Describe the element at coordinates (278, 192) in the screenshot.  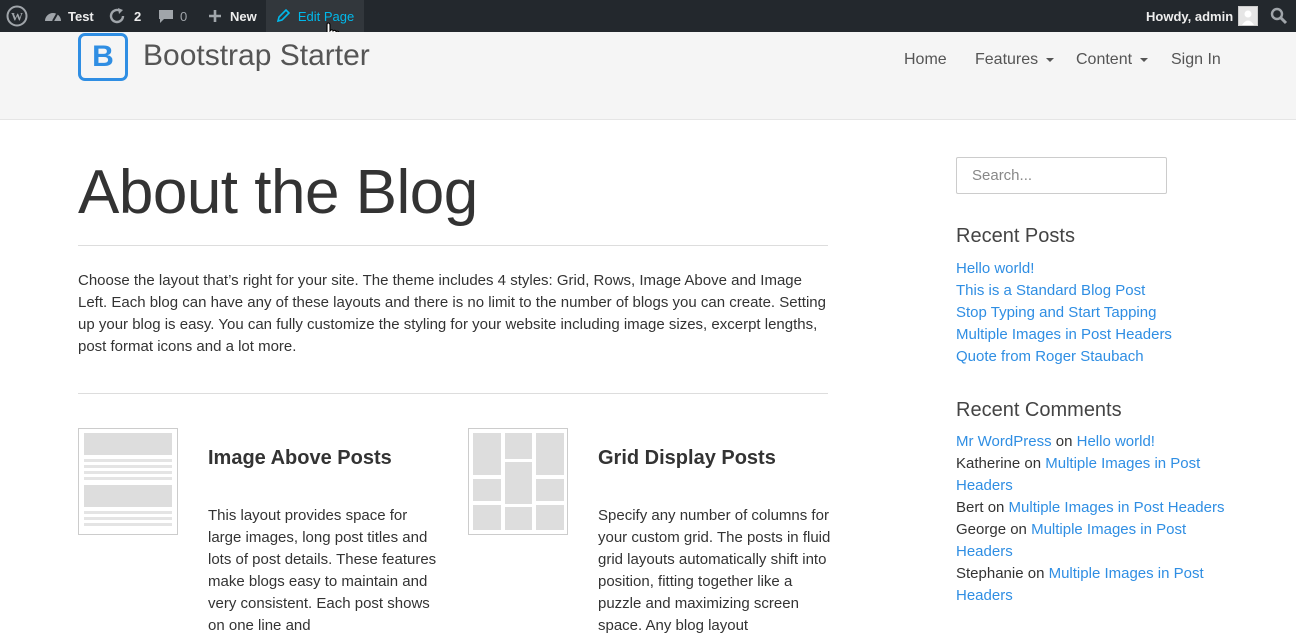
I see `page-title: About the Blog` at that location.